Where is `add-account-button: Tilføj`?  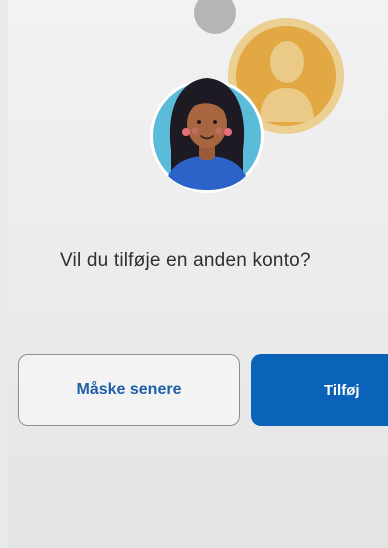 add-account-button: Tilføj is located at coordinates (319, 390).